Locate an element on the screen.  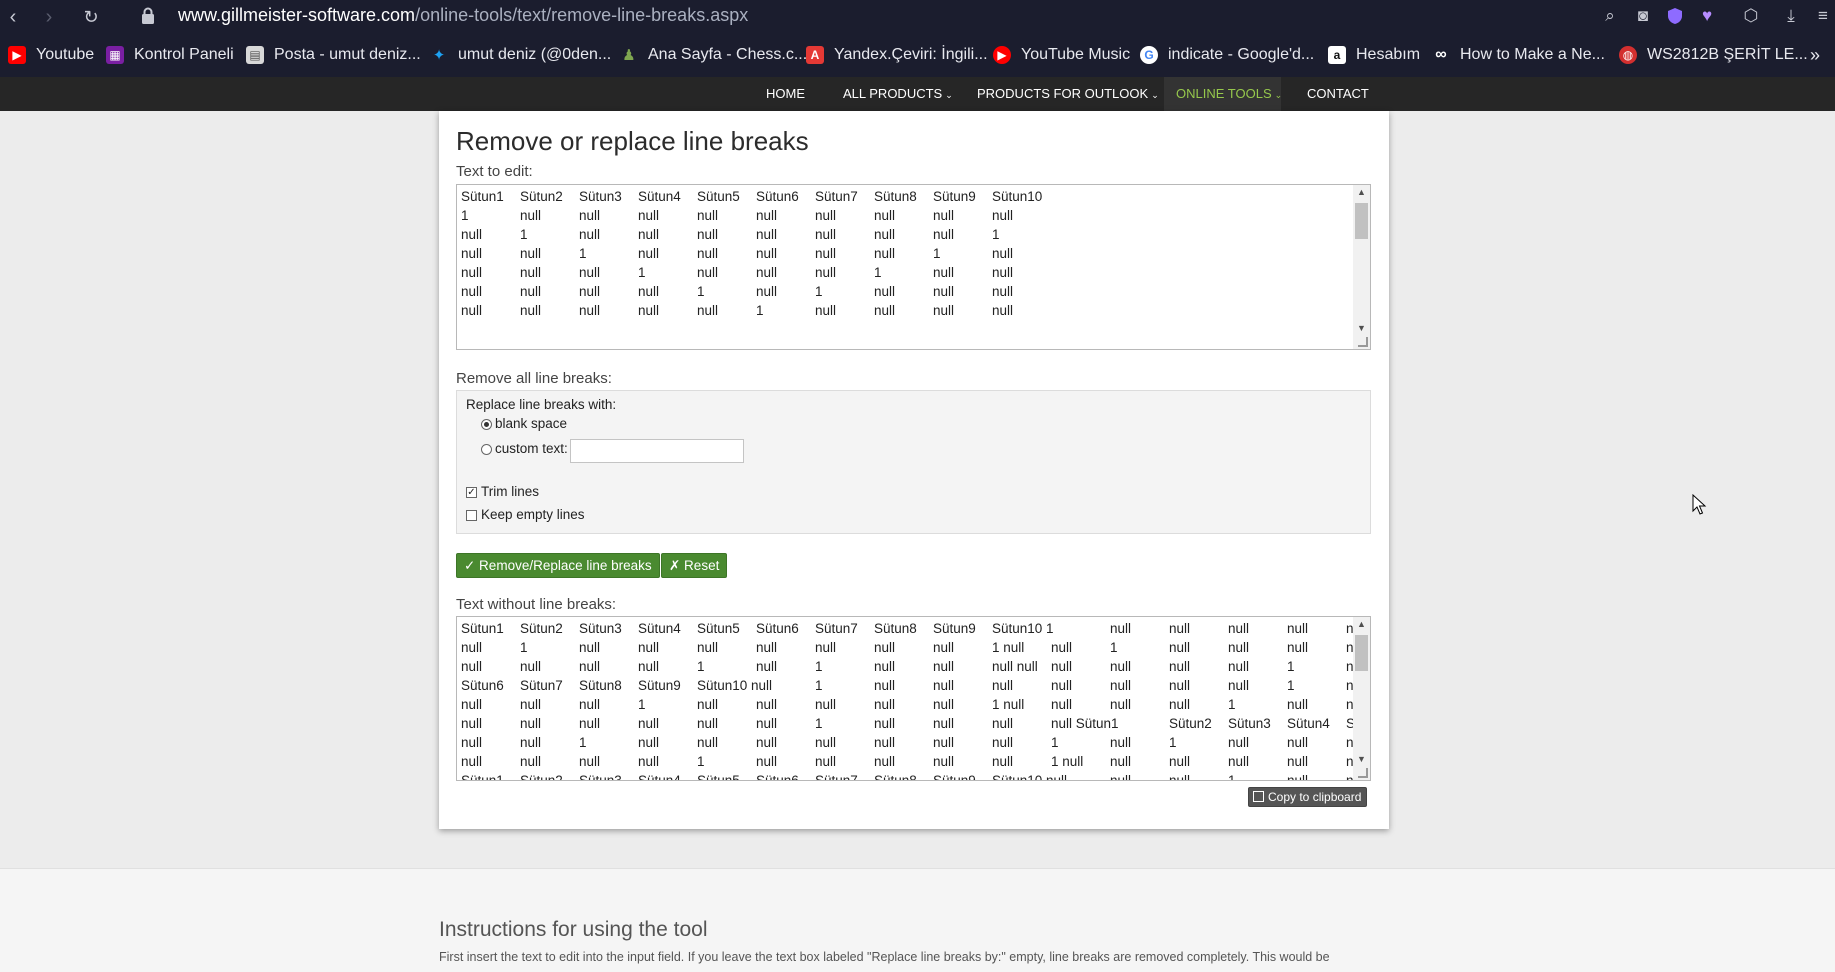
youtube-icon: ▶ is located at coordinates (17, 55).